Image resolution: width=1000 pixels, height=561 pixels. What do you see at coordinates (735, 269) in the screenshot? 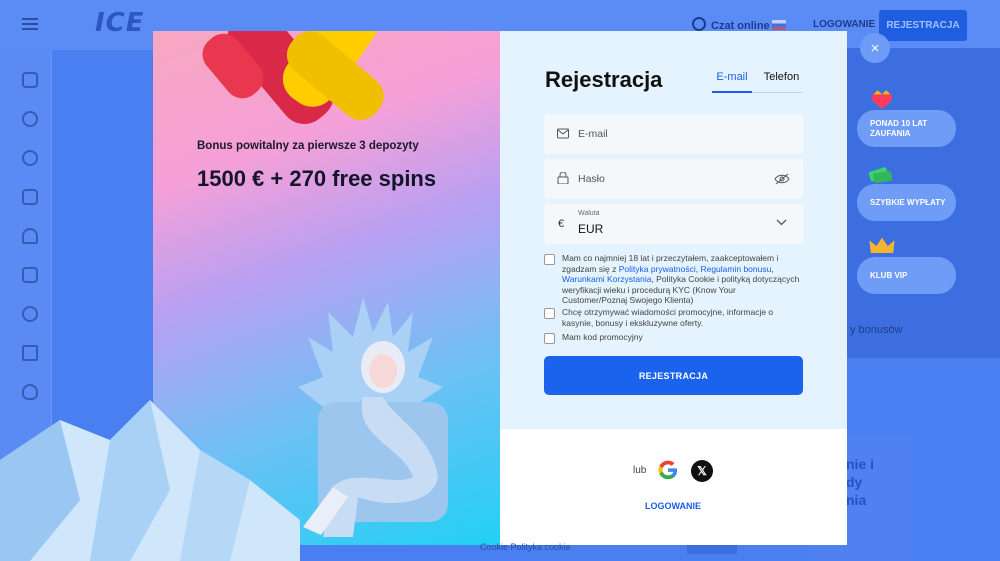
I see `bonus-terms-link: Regulamin bonusu` at bounding box center [735, 269].